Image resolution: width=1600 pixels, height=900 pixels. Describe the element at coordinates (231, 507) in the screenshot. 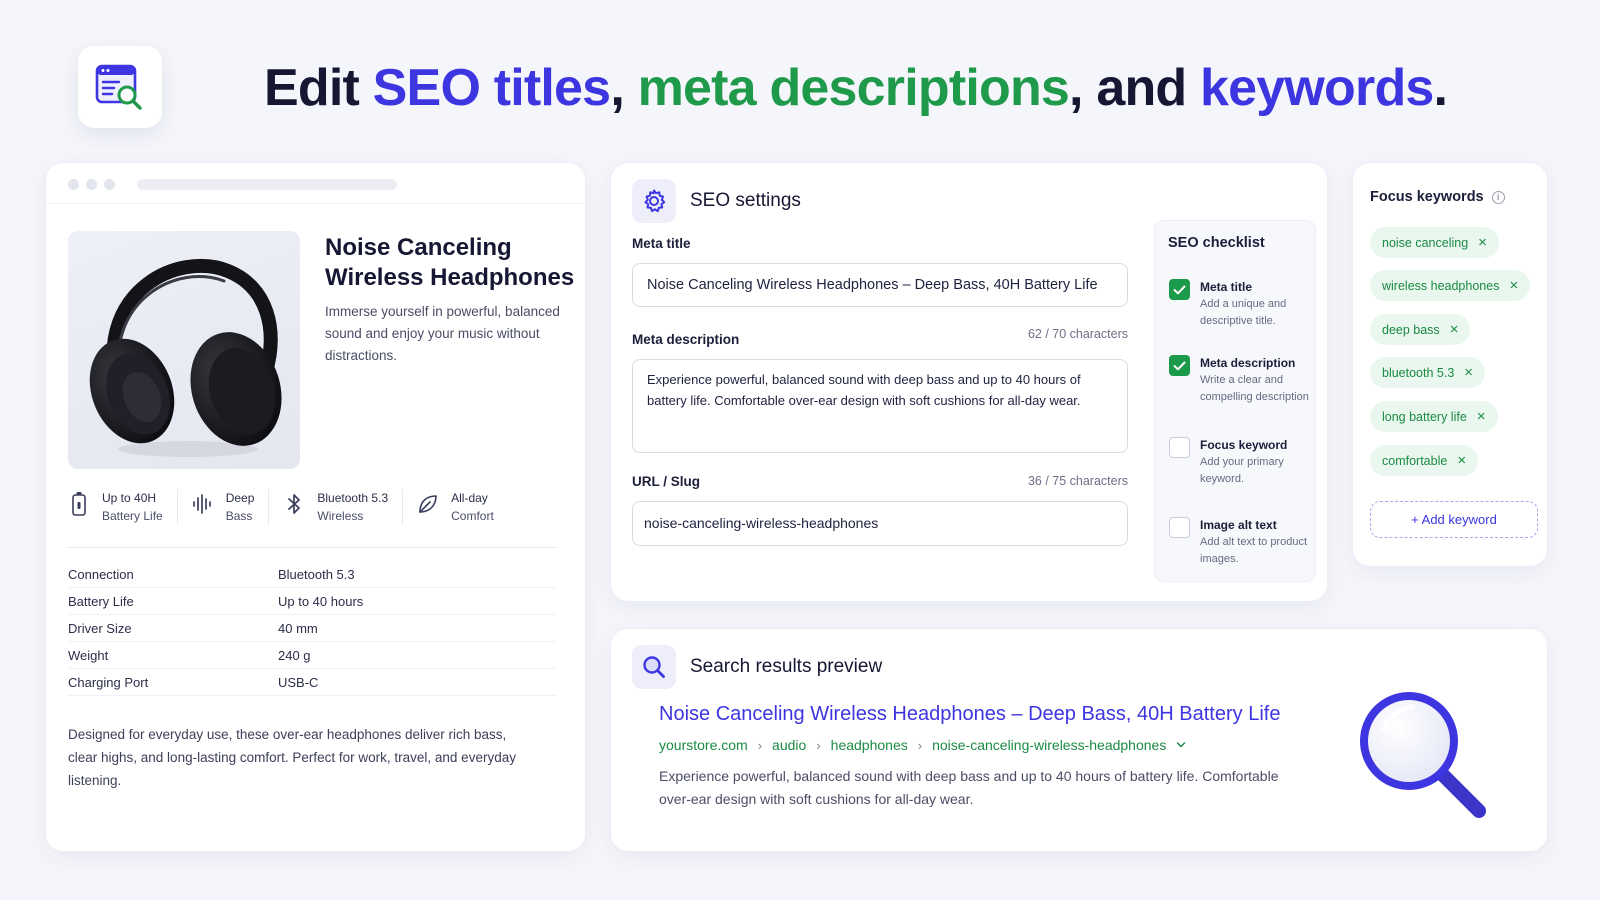

I see `feature-bass: Deep Bass` at that location.